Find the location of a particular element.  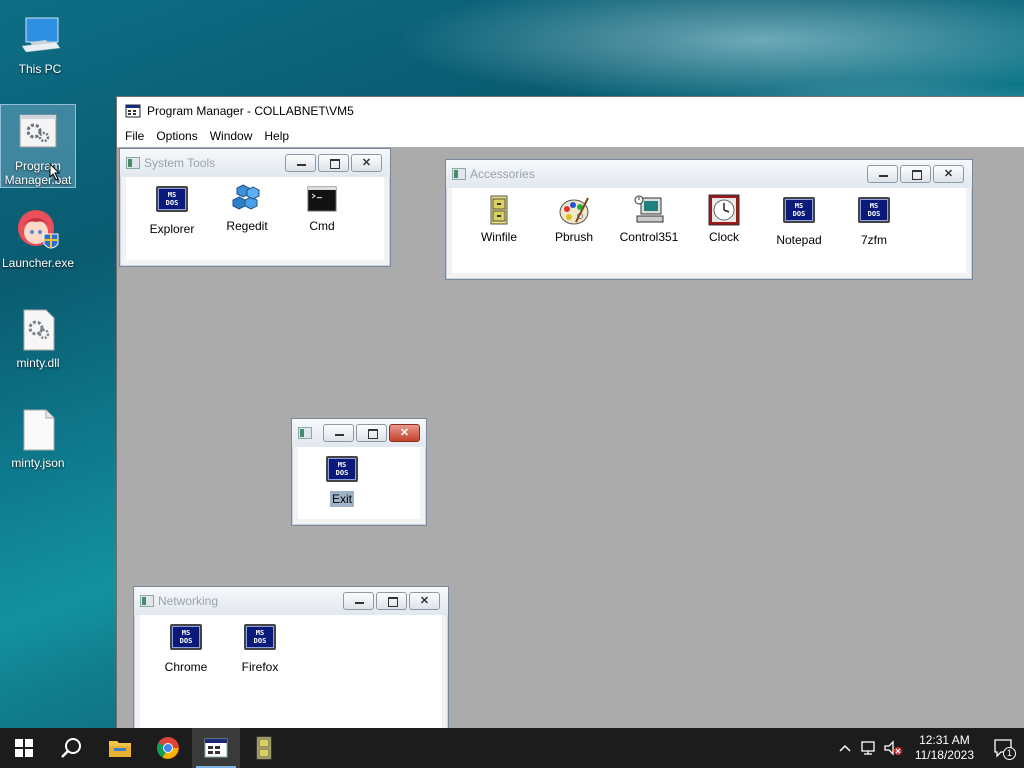

program-item-notepad: MS DOS Notepad is located at coordinates (799, 220).